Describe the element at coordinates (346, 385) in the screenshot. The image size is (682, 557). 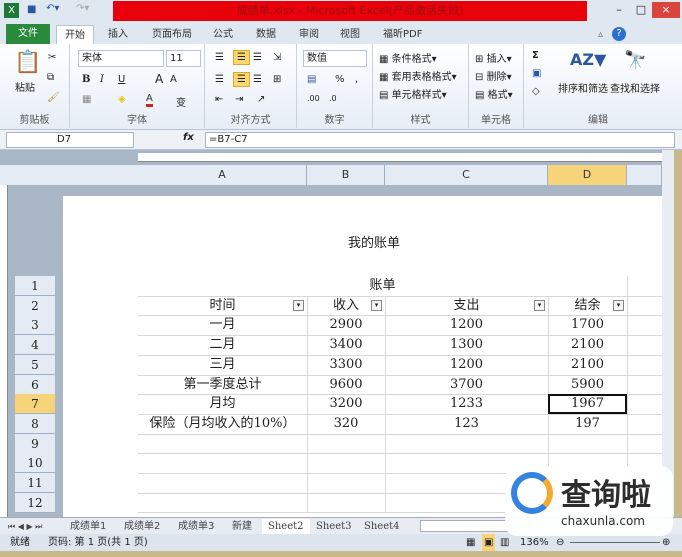
I see `table-cell: 9600` at that location.